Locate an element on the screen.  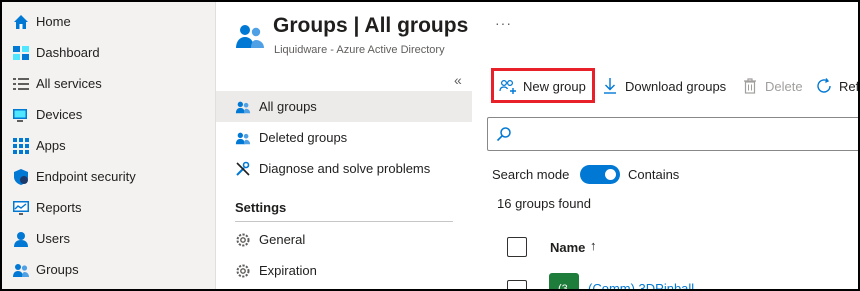
collapse-menu-button: « is located at coordinates (458, 80).